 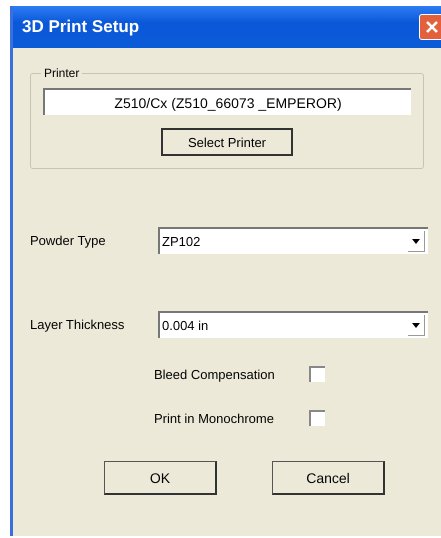 I want to click on printer-name-field: Z510/Cx (Z510_66073 _EMPEROR), so click(x=227, y=101).